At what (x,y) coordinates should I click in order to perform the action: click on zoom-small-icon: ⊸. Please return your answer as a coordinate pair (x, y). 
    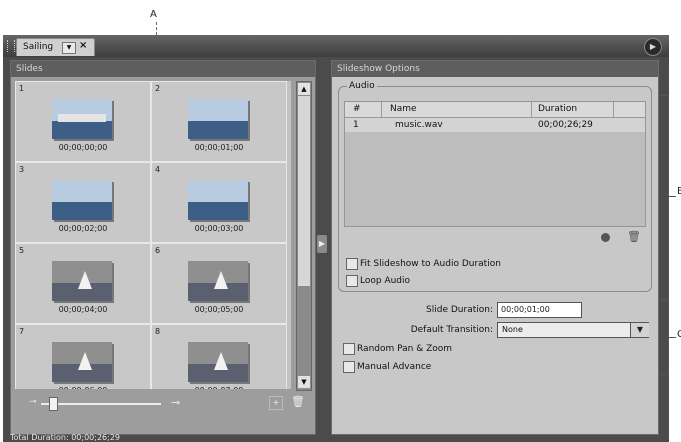
    Looking at the image, I should click on (33, 402).